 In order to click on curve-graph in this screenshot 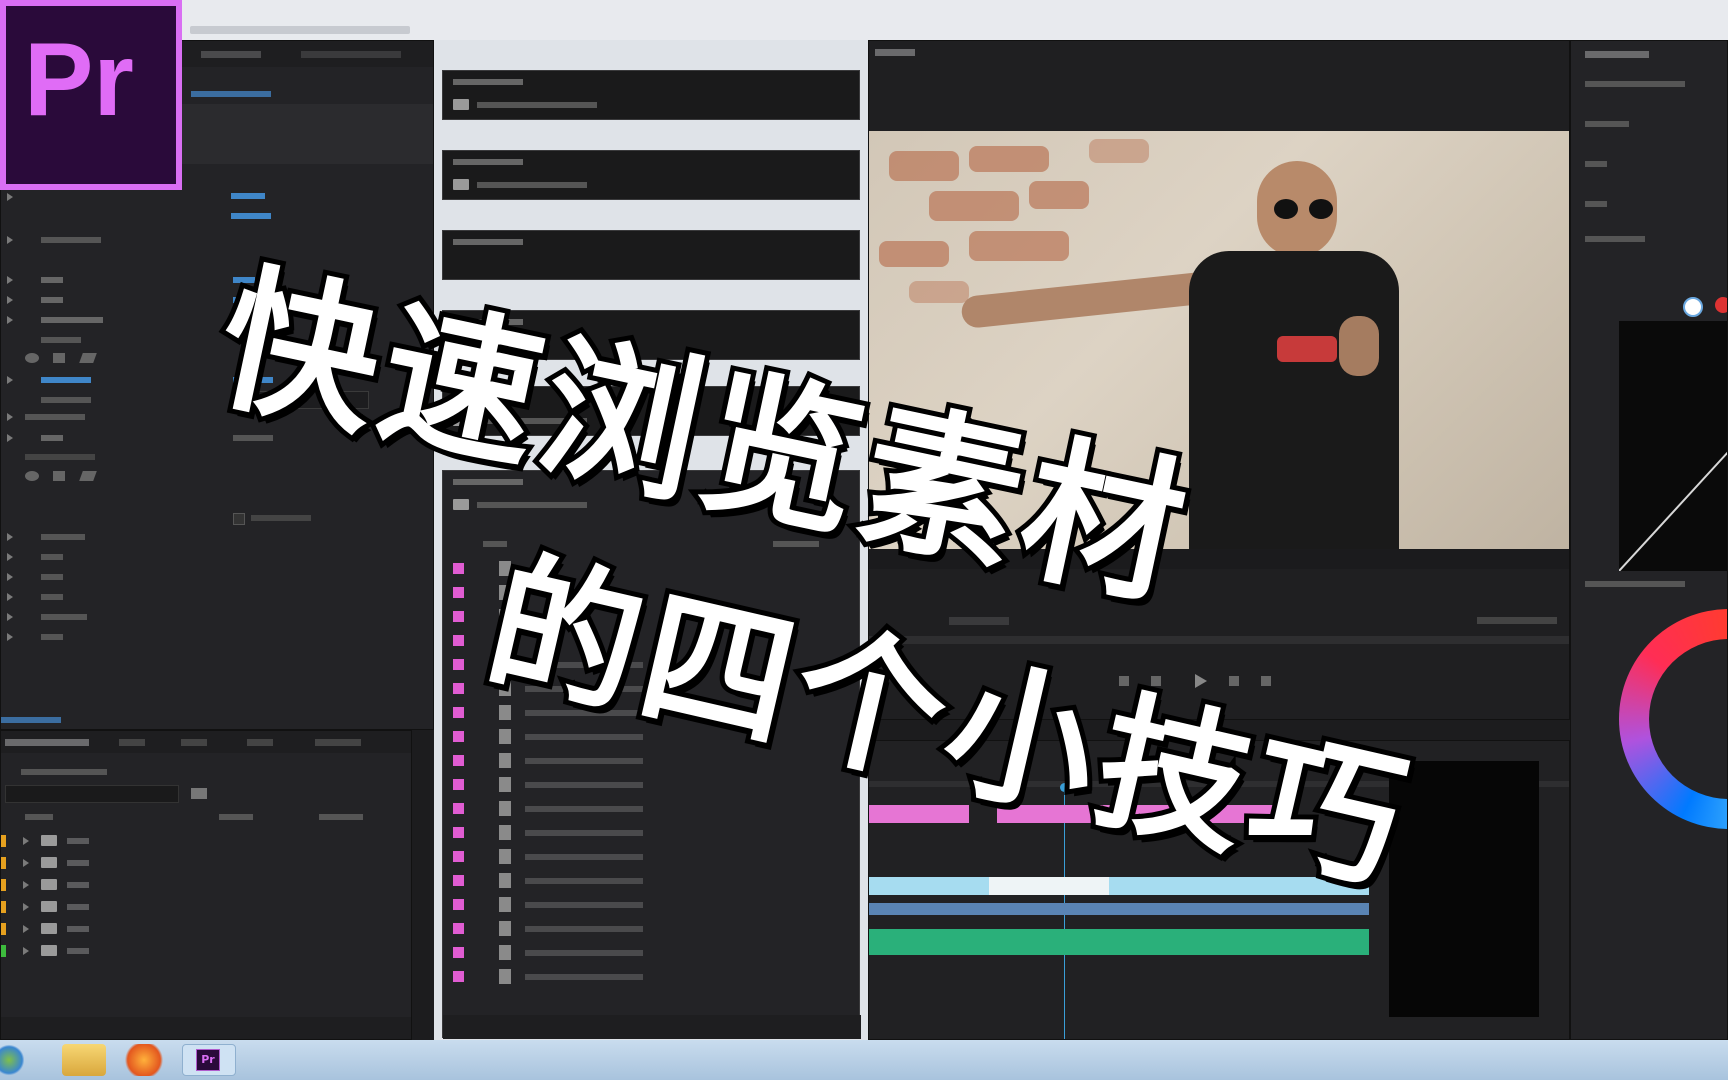, I will do `click(1673, 446)`.